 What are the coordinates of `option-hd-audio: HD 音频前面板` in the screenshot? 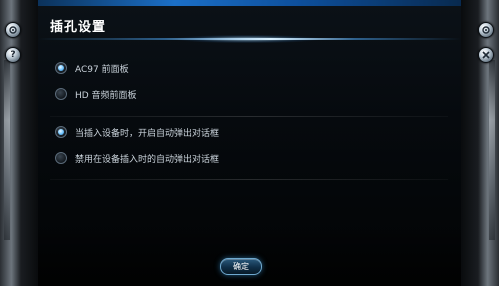 It's located at (96, 94).